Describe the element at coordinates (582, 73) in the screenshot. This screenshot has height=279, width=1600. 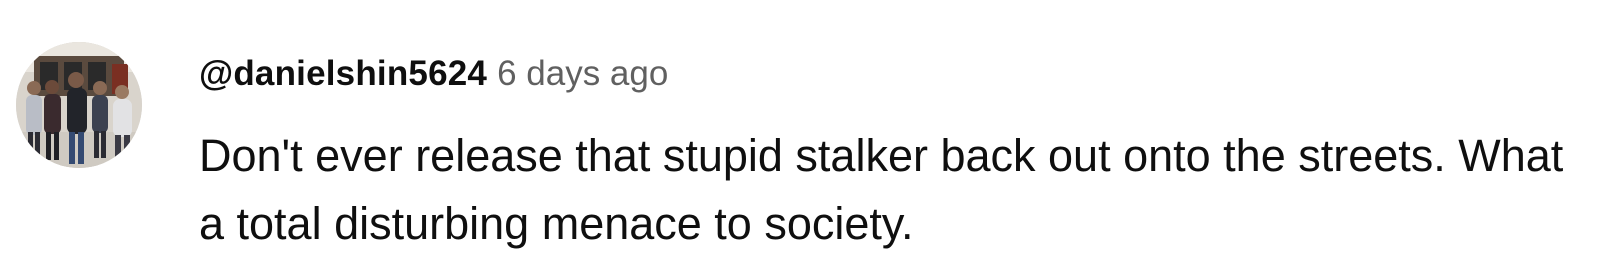
I see `comment-timestamp-link: 6 days ago` at that location.